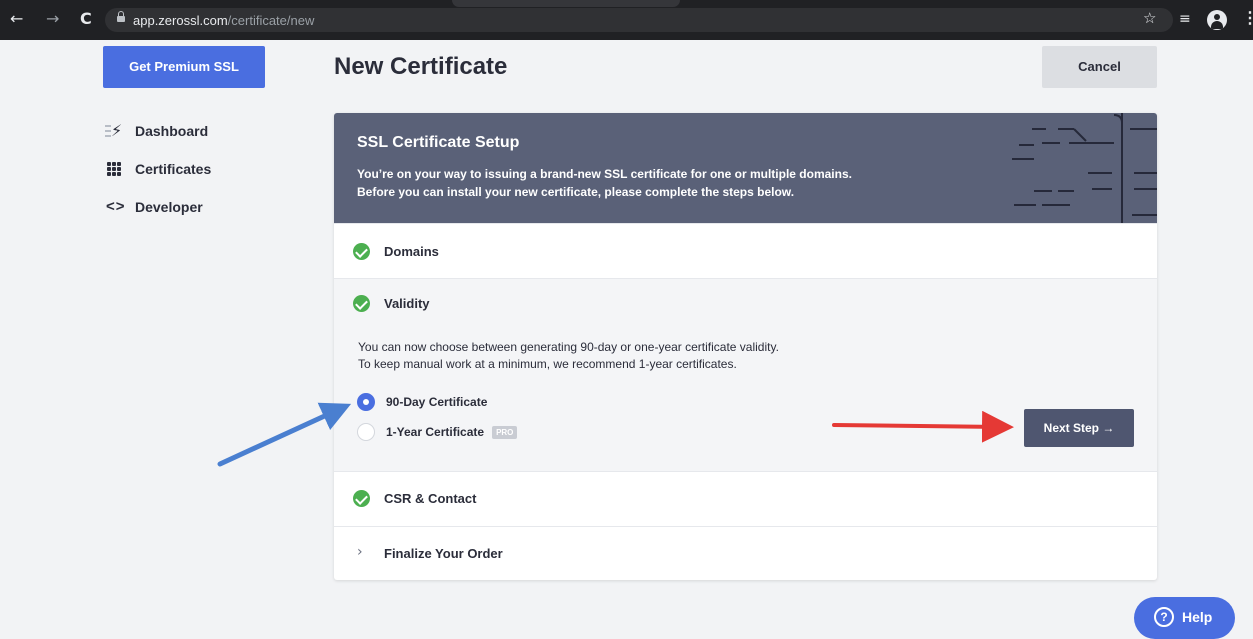  What do you see at coordinates (86, 19) in the screenshot?
I see `reload-icon: C` at bounding box center [86, 19].